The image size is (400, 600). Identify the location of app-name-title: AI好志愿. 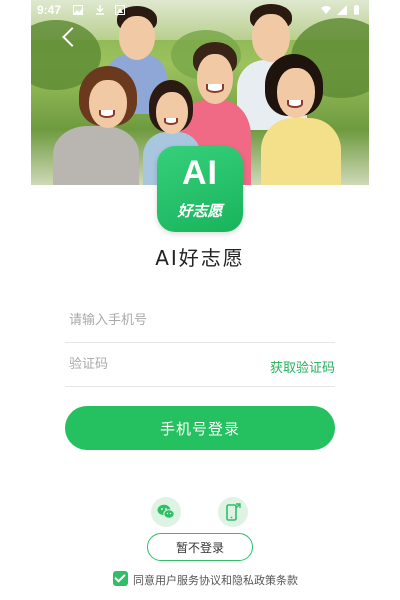
(200, 258).